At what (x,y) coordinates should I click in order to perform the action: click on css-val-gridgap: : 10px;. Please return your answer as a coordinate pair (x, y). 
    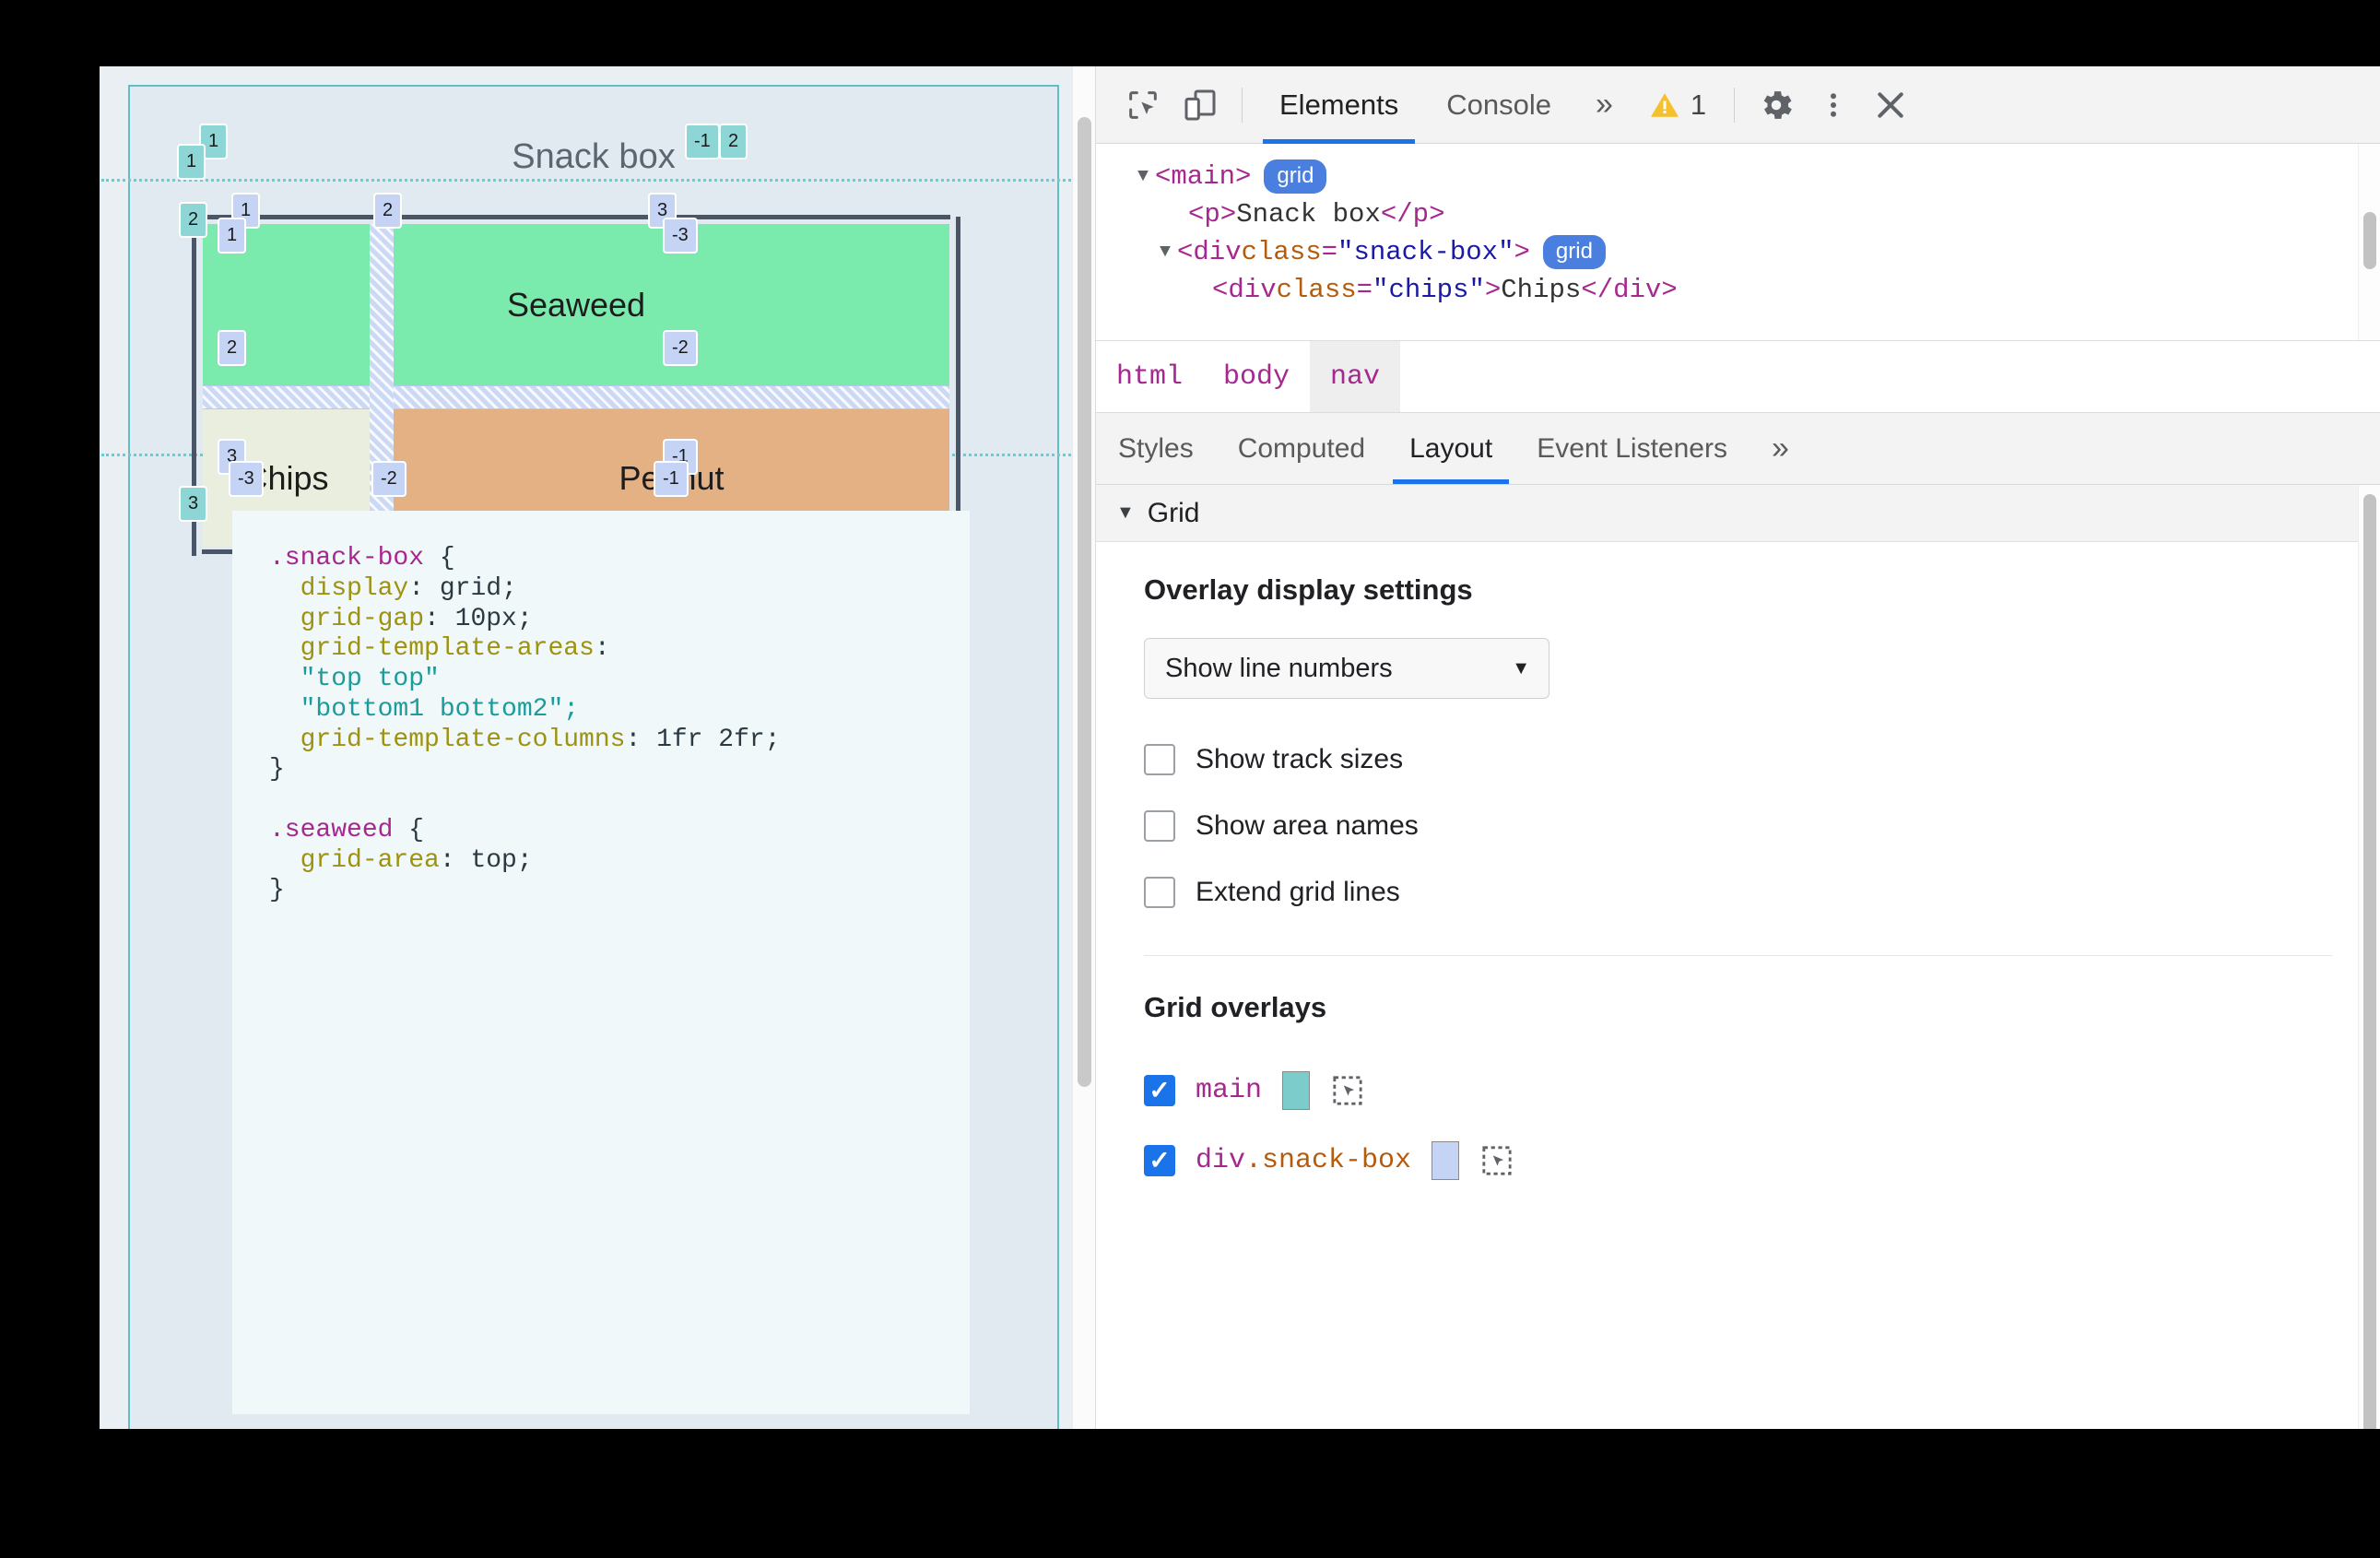
    Looking at the image, I should click on (478, 618).